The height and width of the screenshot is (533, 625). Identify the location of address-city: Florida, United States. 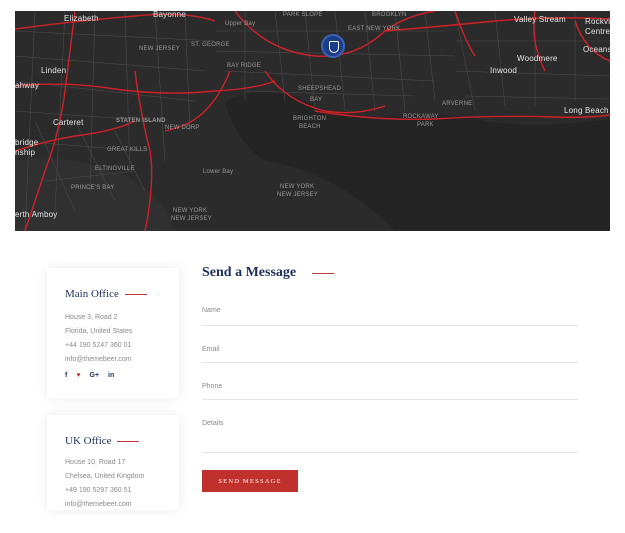
(99, 331).